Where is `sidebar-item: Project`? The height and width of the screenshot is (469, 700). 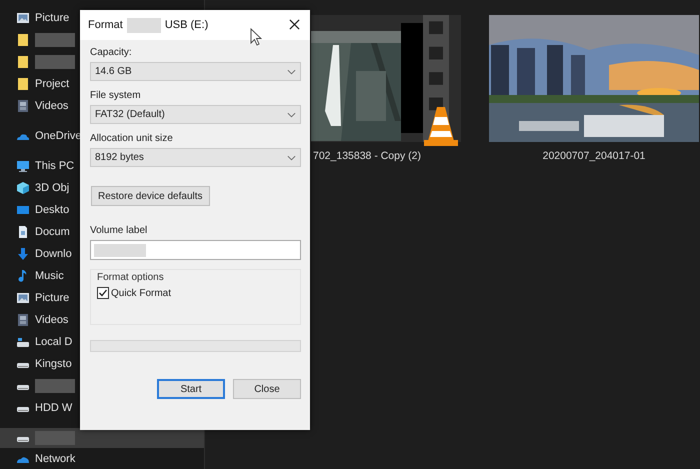
sidebar-item: Project is located at coordinates (39, 84).